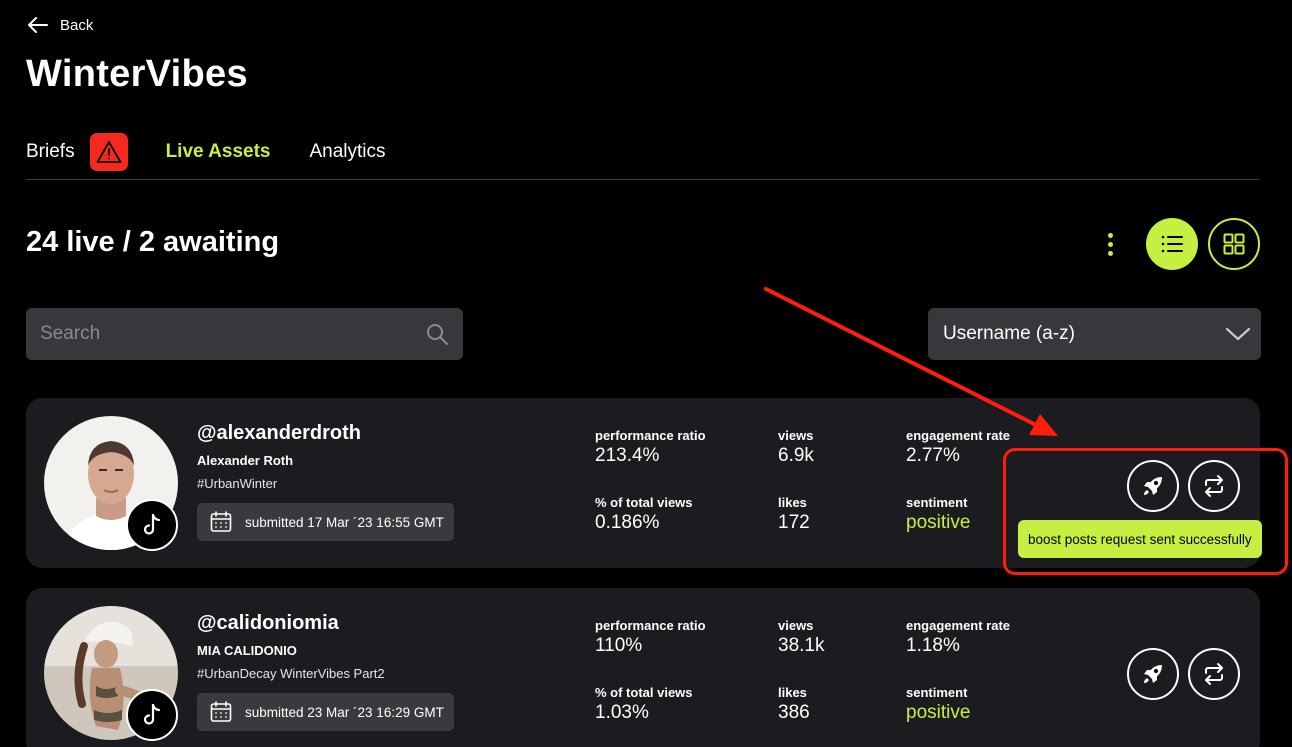 This screenshot has width=1292, height=747. What do you see at coordinates (348, 152) in the screenshot?
I see `tab-analytics: Analytics` at bounding box center [348, 152].